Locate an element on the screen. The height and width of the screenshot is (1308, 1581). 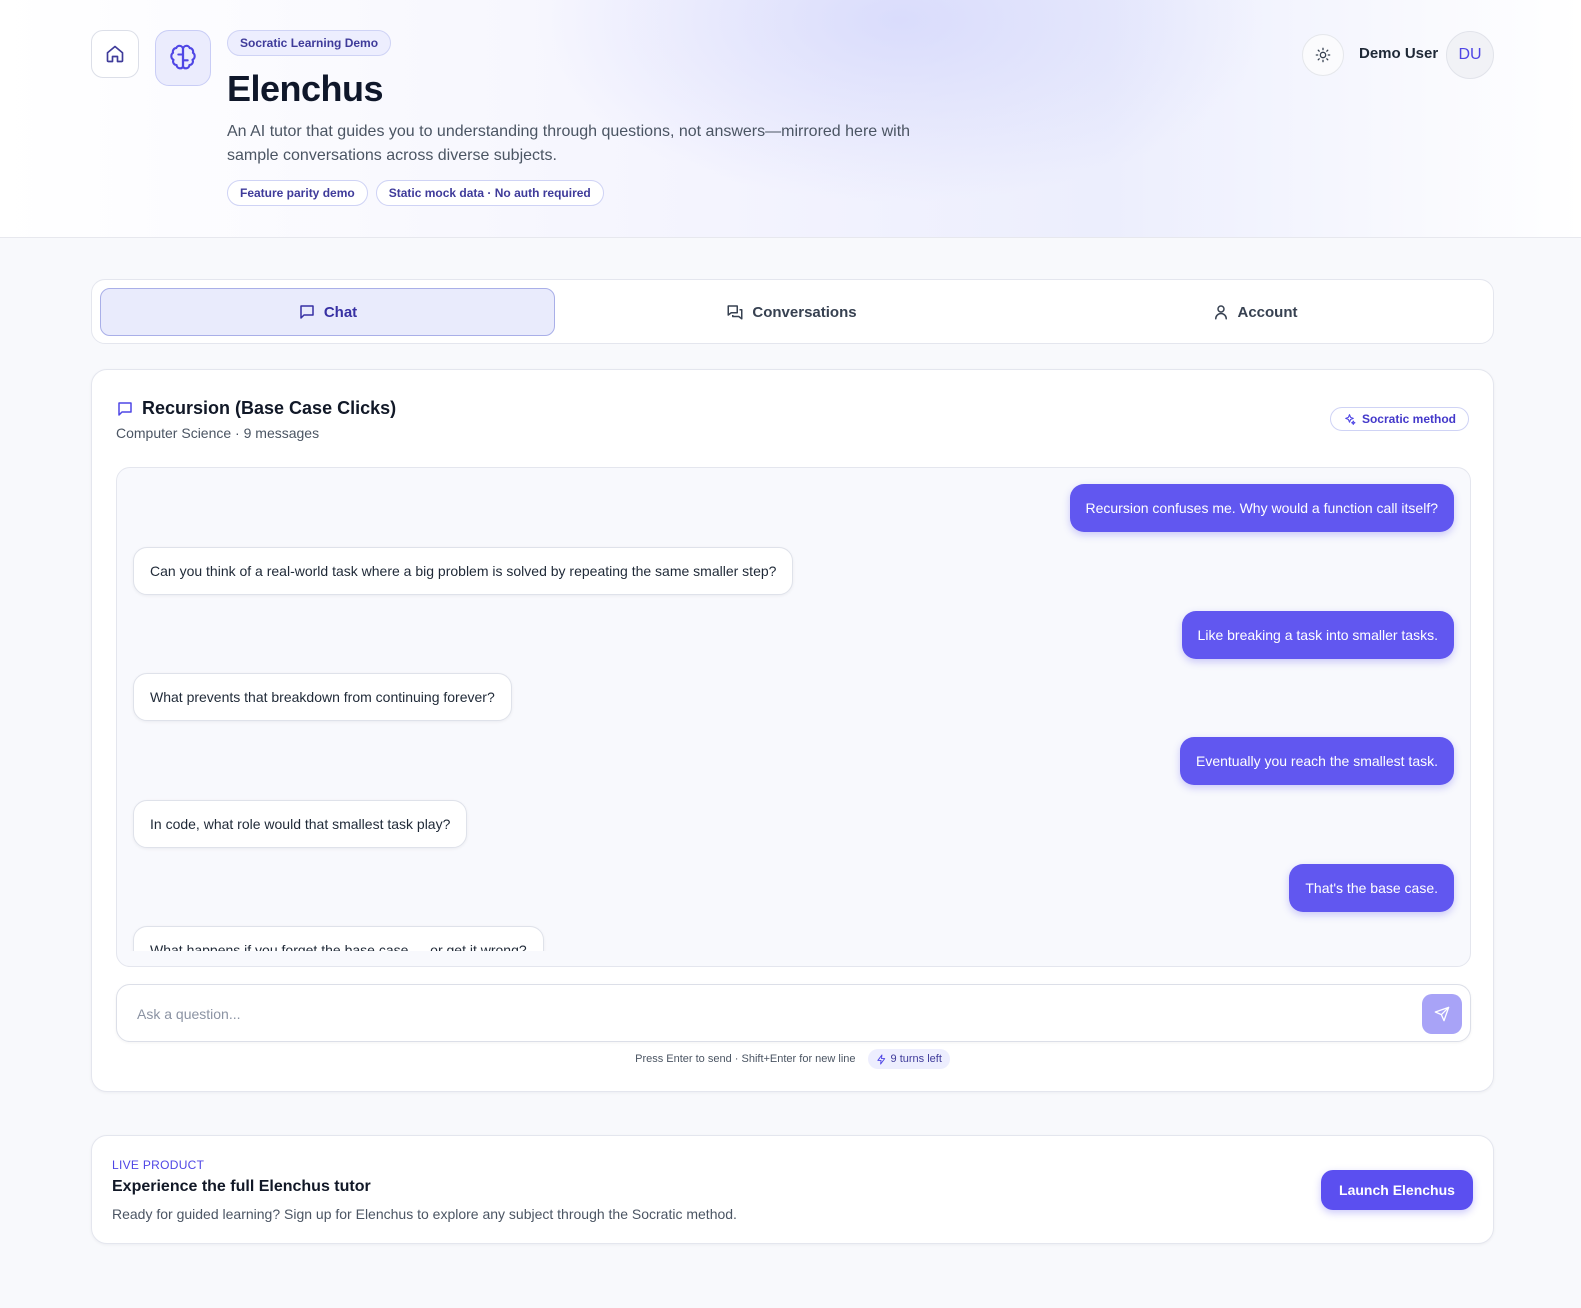
theme-toggle-button is located at coordinates (1323, 55).